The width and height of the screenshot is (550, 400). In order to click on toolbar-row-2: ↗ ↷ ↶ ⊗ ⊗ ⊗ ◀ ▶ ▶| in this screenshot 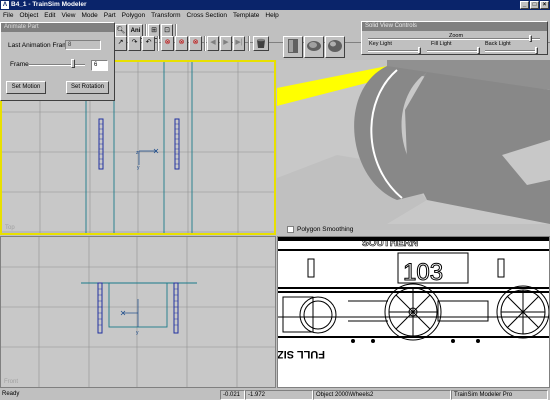, I will do `click(194, 43)`.